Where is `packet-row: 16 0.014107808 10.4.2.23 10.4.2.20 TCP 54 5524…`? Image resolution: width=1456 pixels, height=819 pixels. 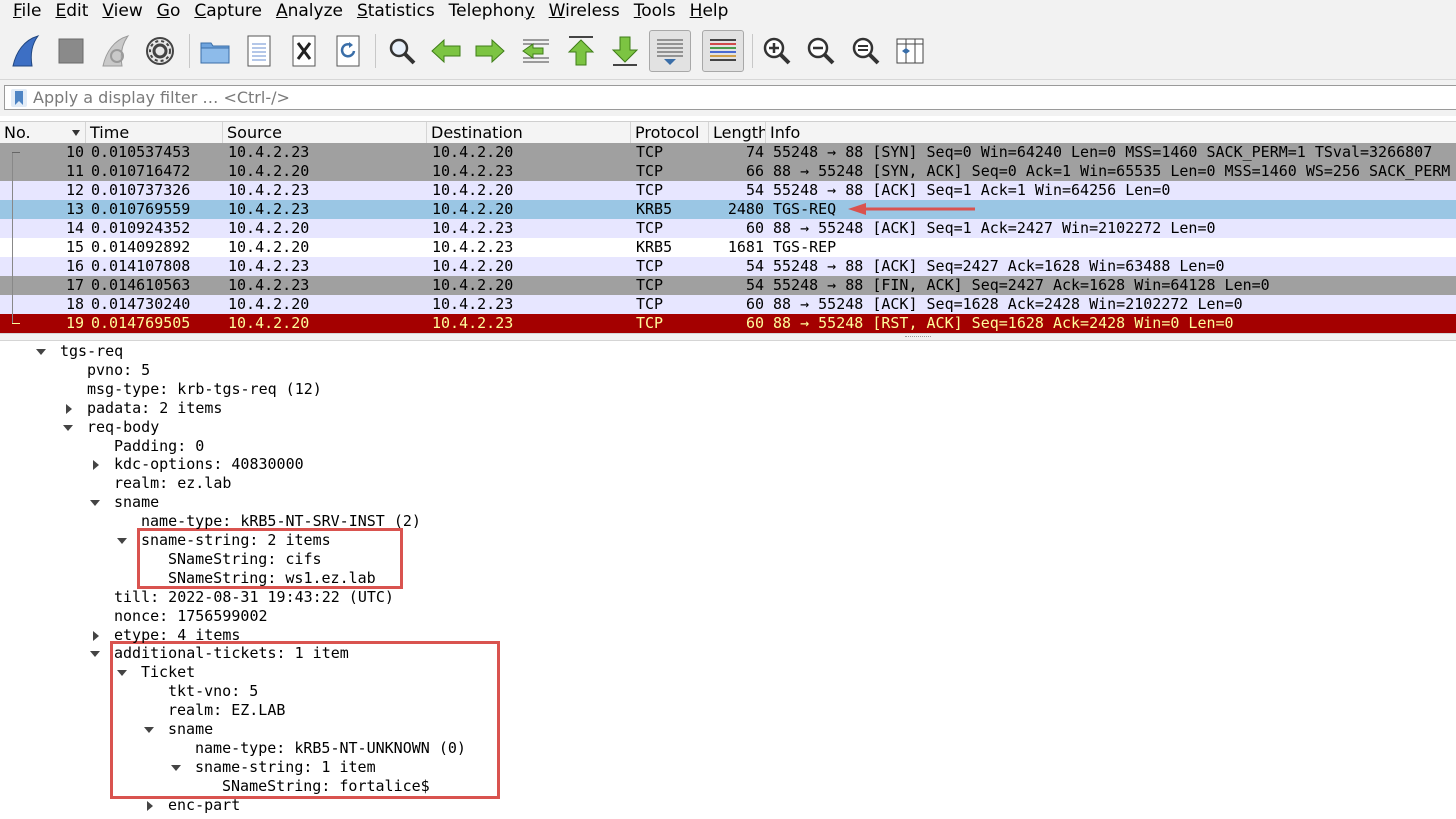
packet-row: 16 0.014107808 10.4.2.23 10.4.2.20 TCP 54 5524… is located at coordinates (728, 266).